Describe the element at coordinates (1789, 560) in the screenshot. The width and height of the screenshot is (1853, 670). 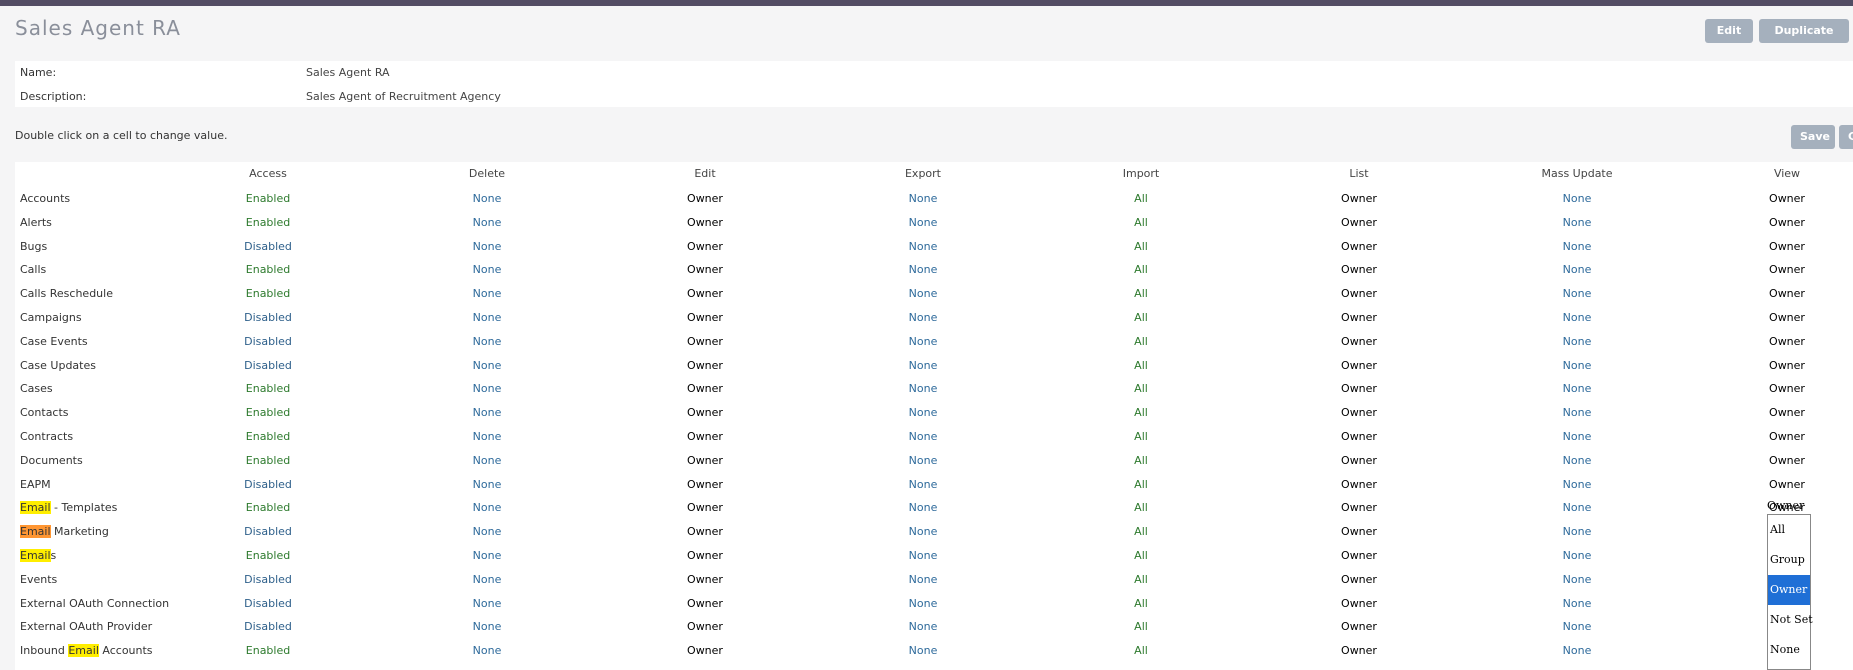
I see `view-option-group: Group` at that location.